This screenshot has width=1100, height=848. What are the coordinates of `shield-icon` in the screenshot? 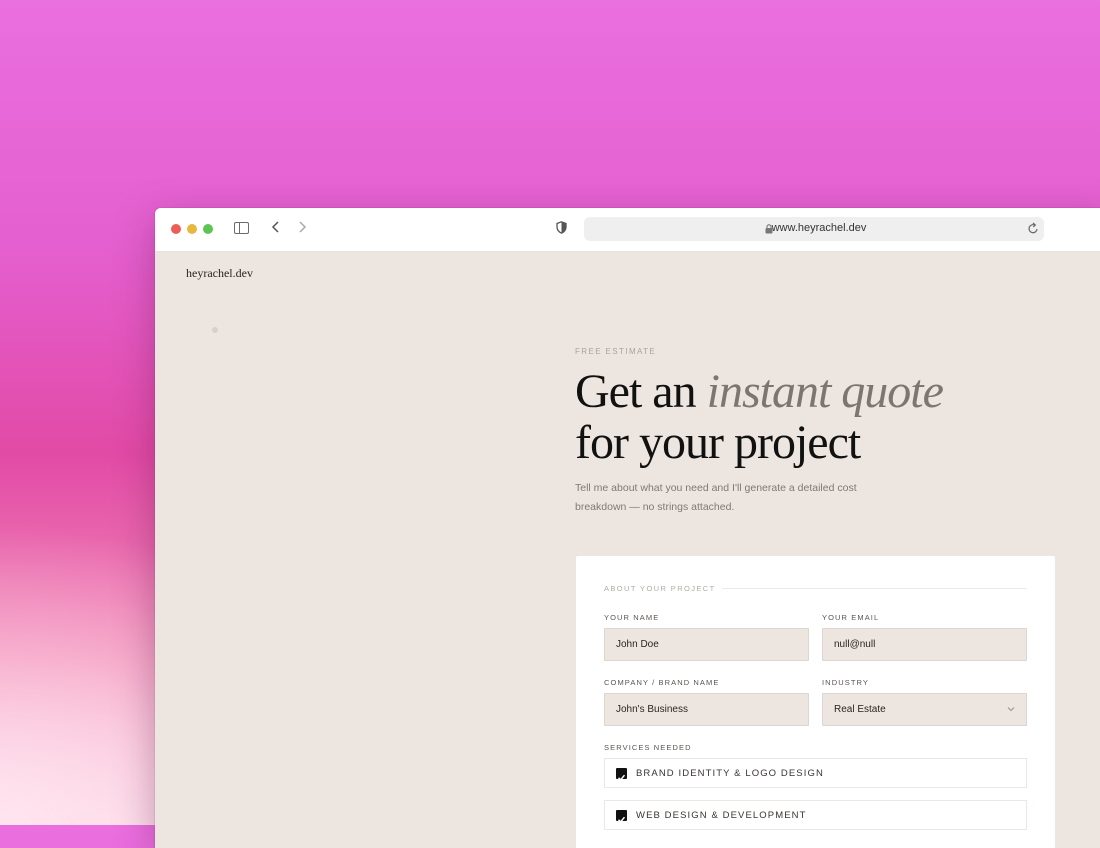 It's located at (561, 227).